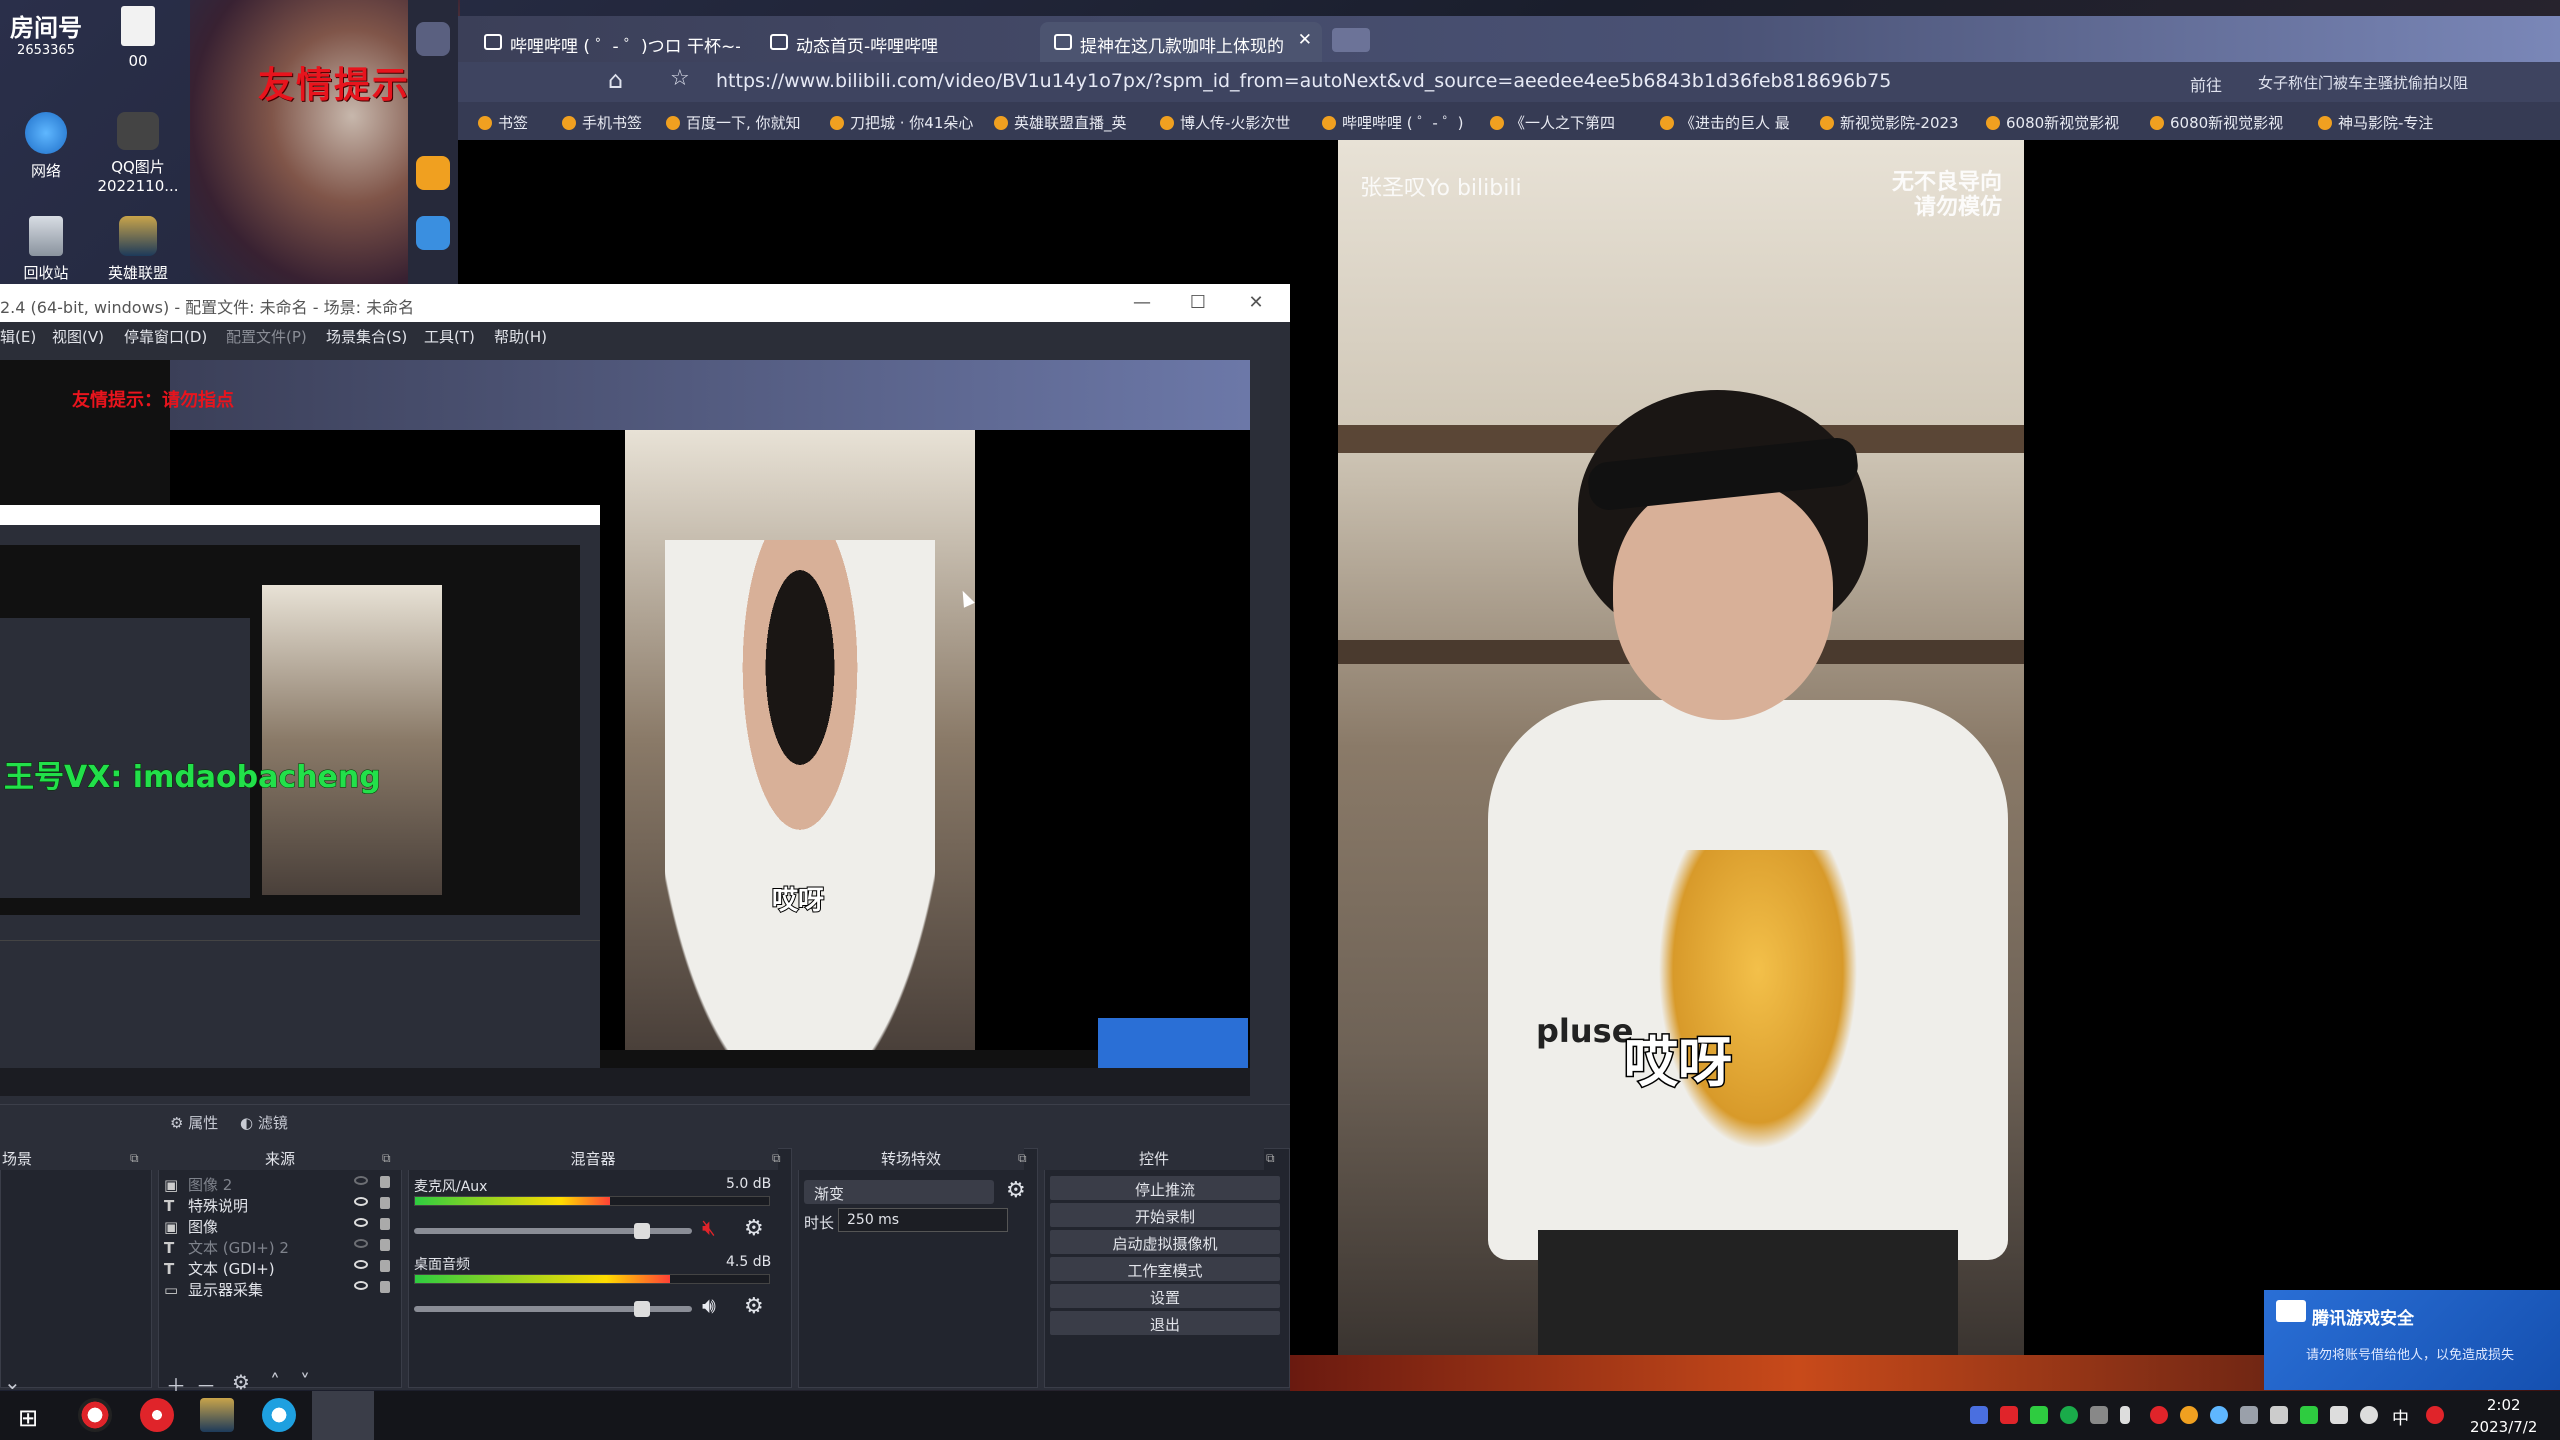 Image resolution: width=2560 pixels, height=1440 pixels. I want to click on start-windows-icon: ⊞, so click(28, 1418).